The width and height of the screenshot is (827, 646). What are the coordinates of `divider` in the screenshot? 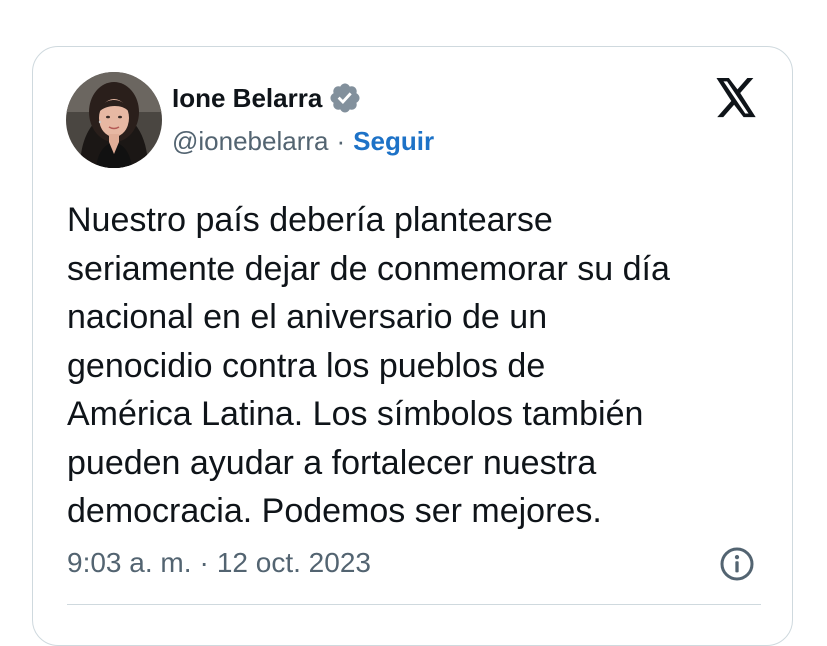 It's located at (414, 604).